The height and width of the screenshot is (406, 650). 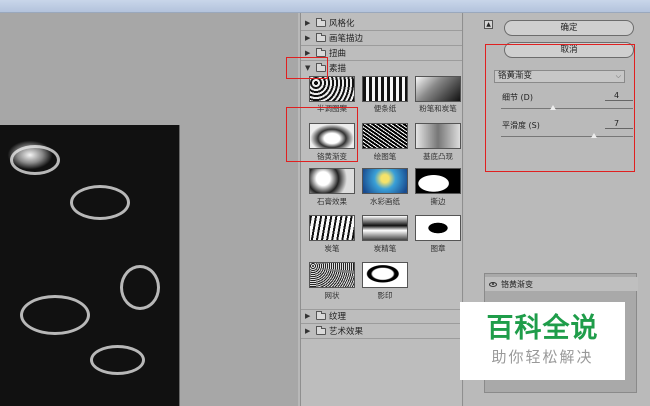 I want to click on thumb-photocopy, so click(x=385, y=275).